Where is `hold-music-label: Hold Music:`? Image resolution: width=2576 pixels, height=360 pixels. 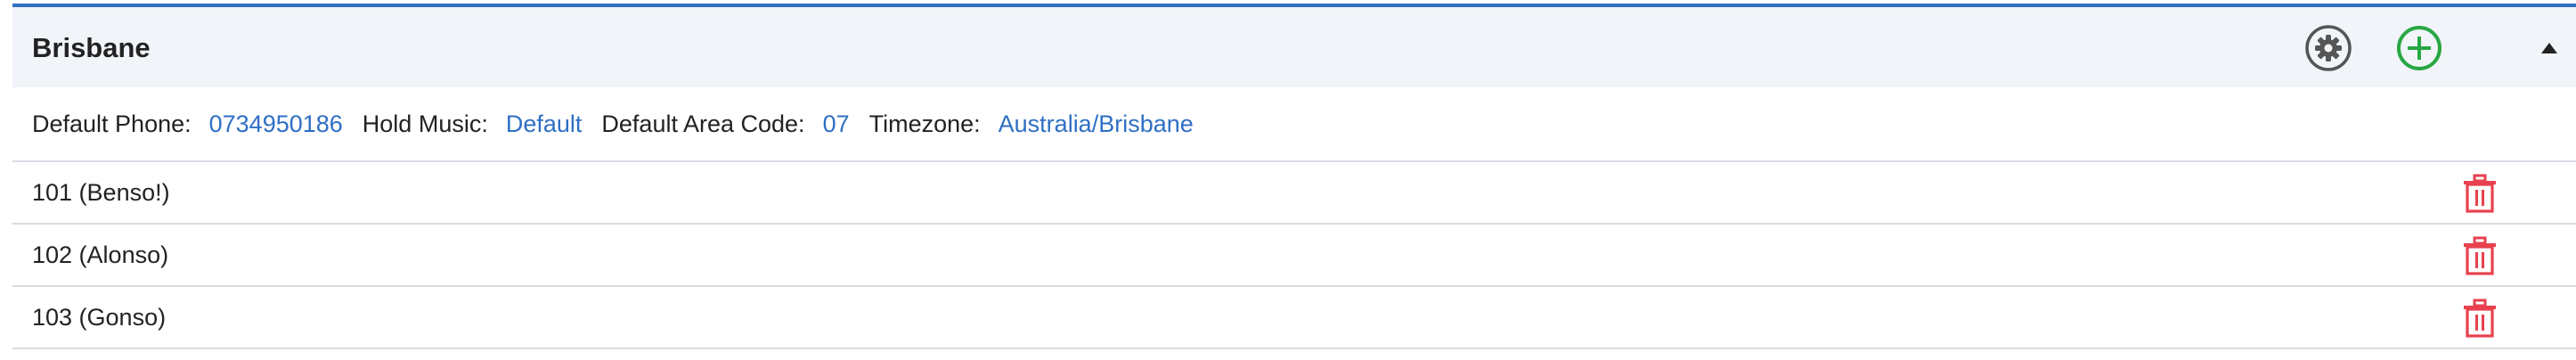 hold-music-label: Hold Music: is located at coordinates (425, 123).